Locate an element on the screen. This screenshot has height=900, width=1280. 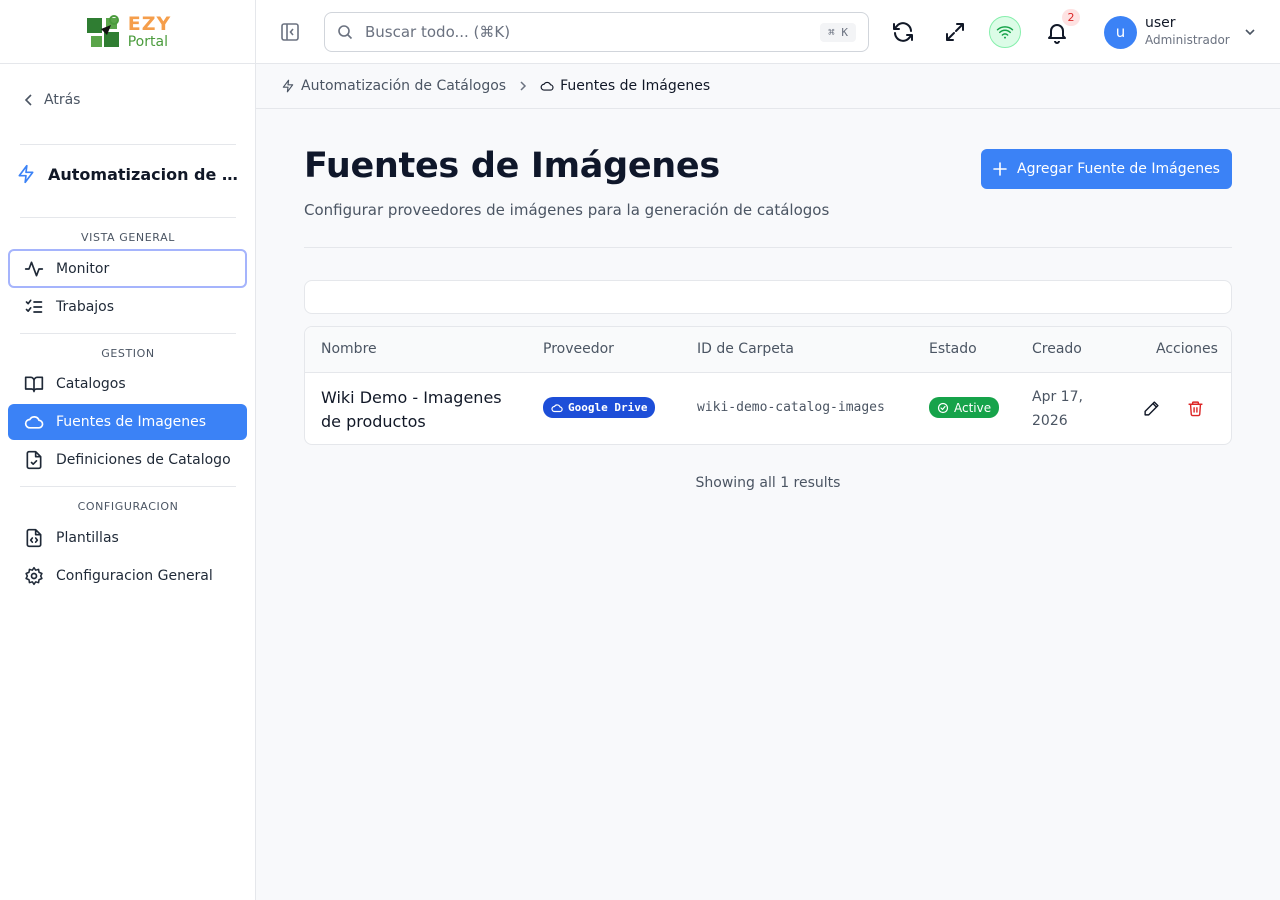
user-menu: u user Administrador is located at coordinates (1180, 32).